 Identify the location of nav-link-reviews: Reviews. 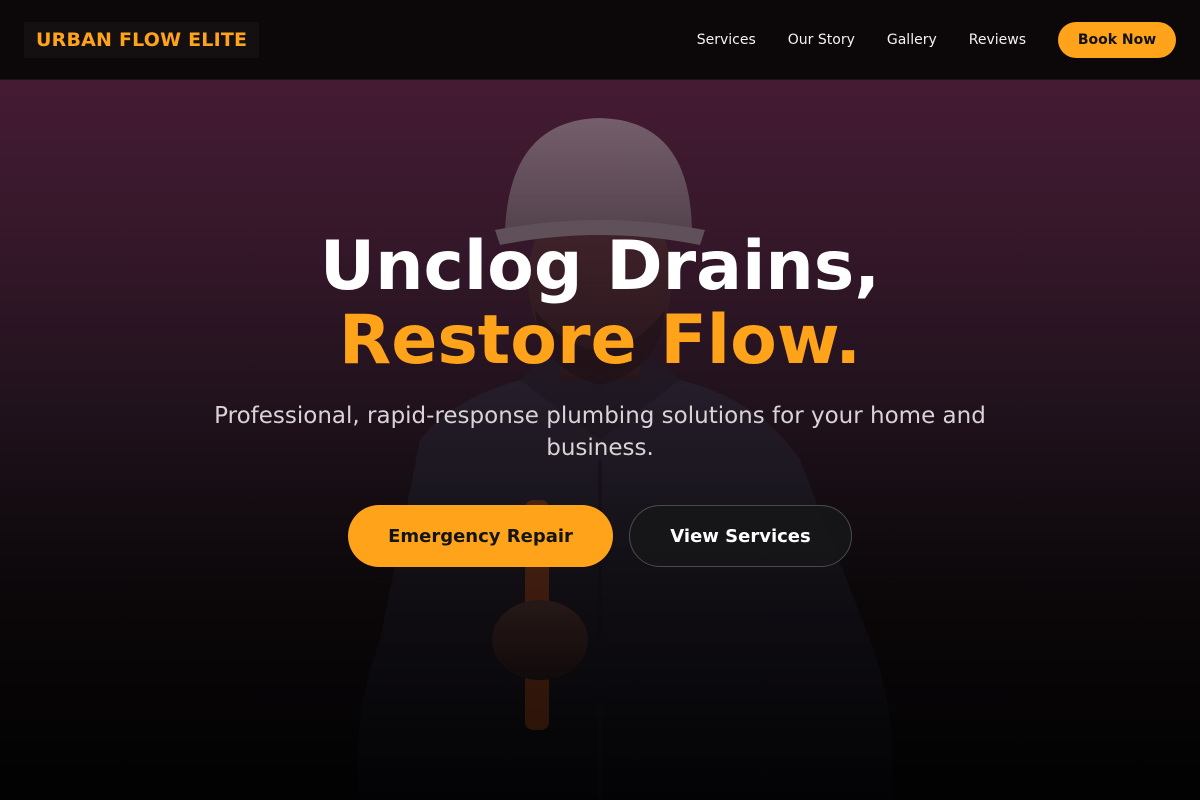
(997, 40).